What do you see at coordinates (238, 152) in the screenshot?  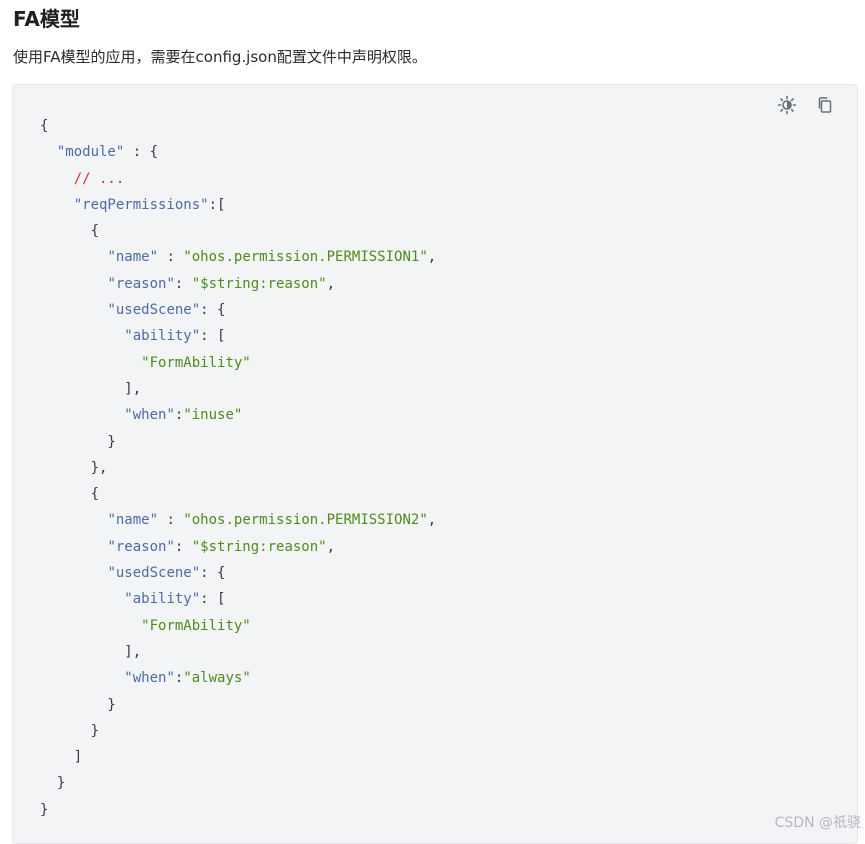 I see `code-line: "module" : {` at bounding box center [238, 152].